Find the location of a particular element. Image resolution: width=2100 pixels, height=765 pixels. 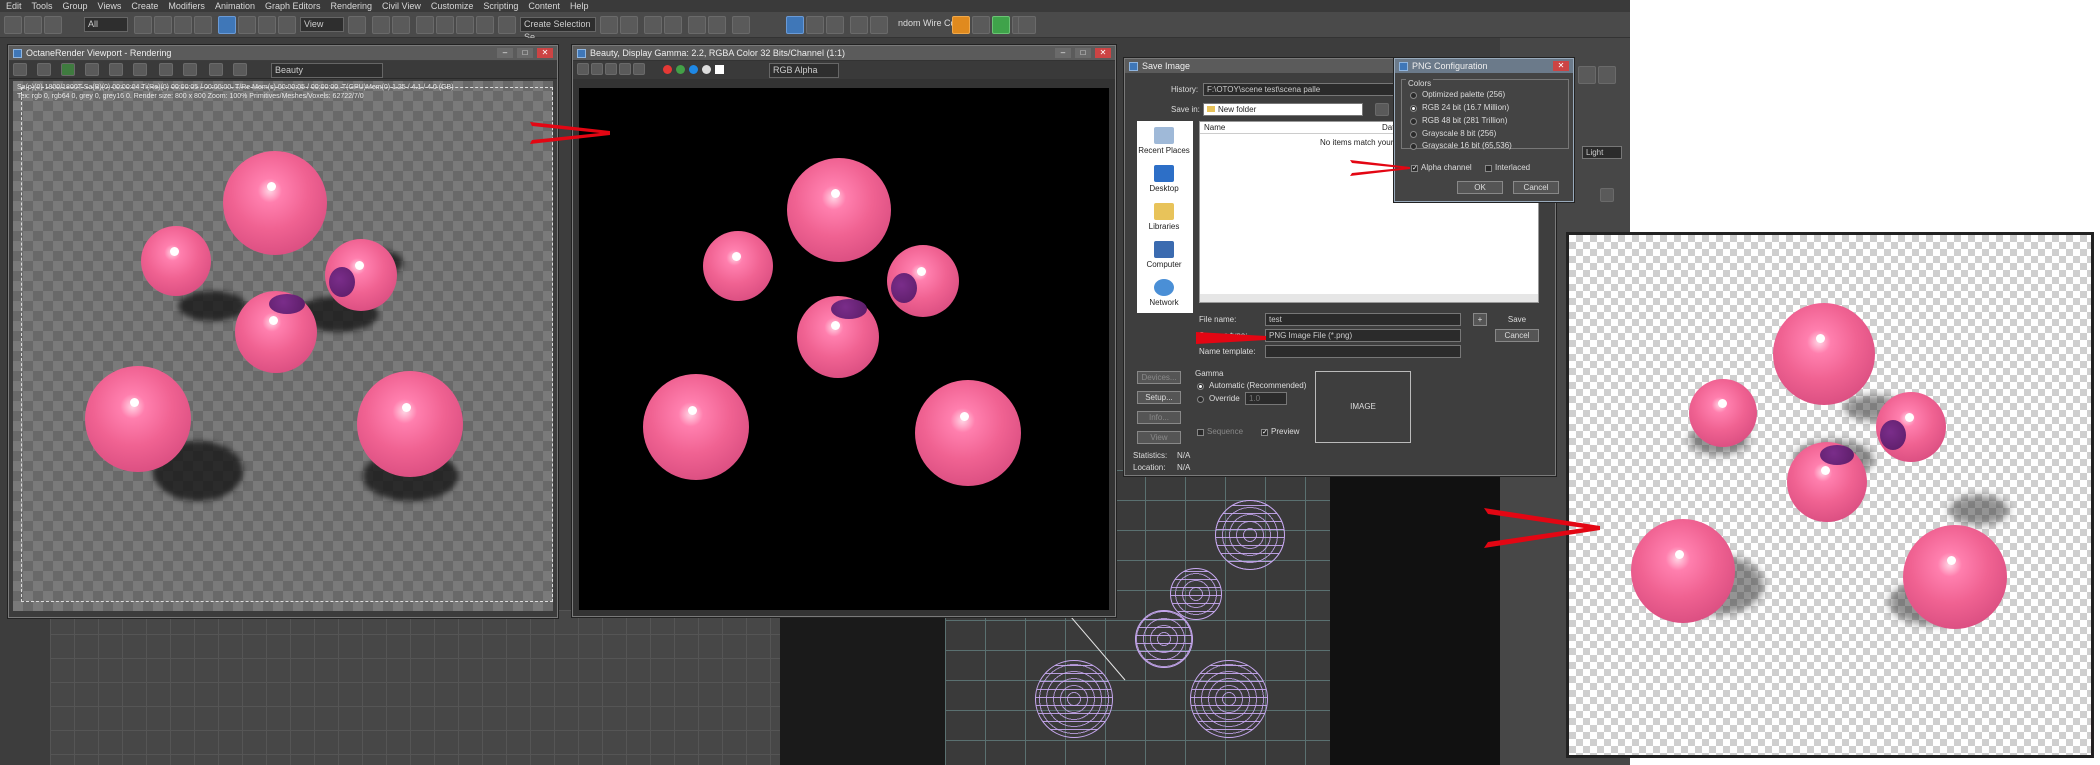

menu-tools: Tools is located at coordinates (45, 6).